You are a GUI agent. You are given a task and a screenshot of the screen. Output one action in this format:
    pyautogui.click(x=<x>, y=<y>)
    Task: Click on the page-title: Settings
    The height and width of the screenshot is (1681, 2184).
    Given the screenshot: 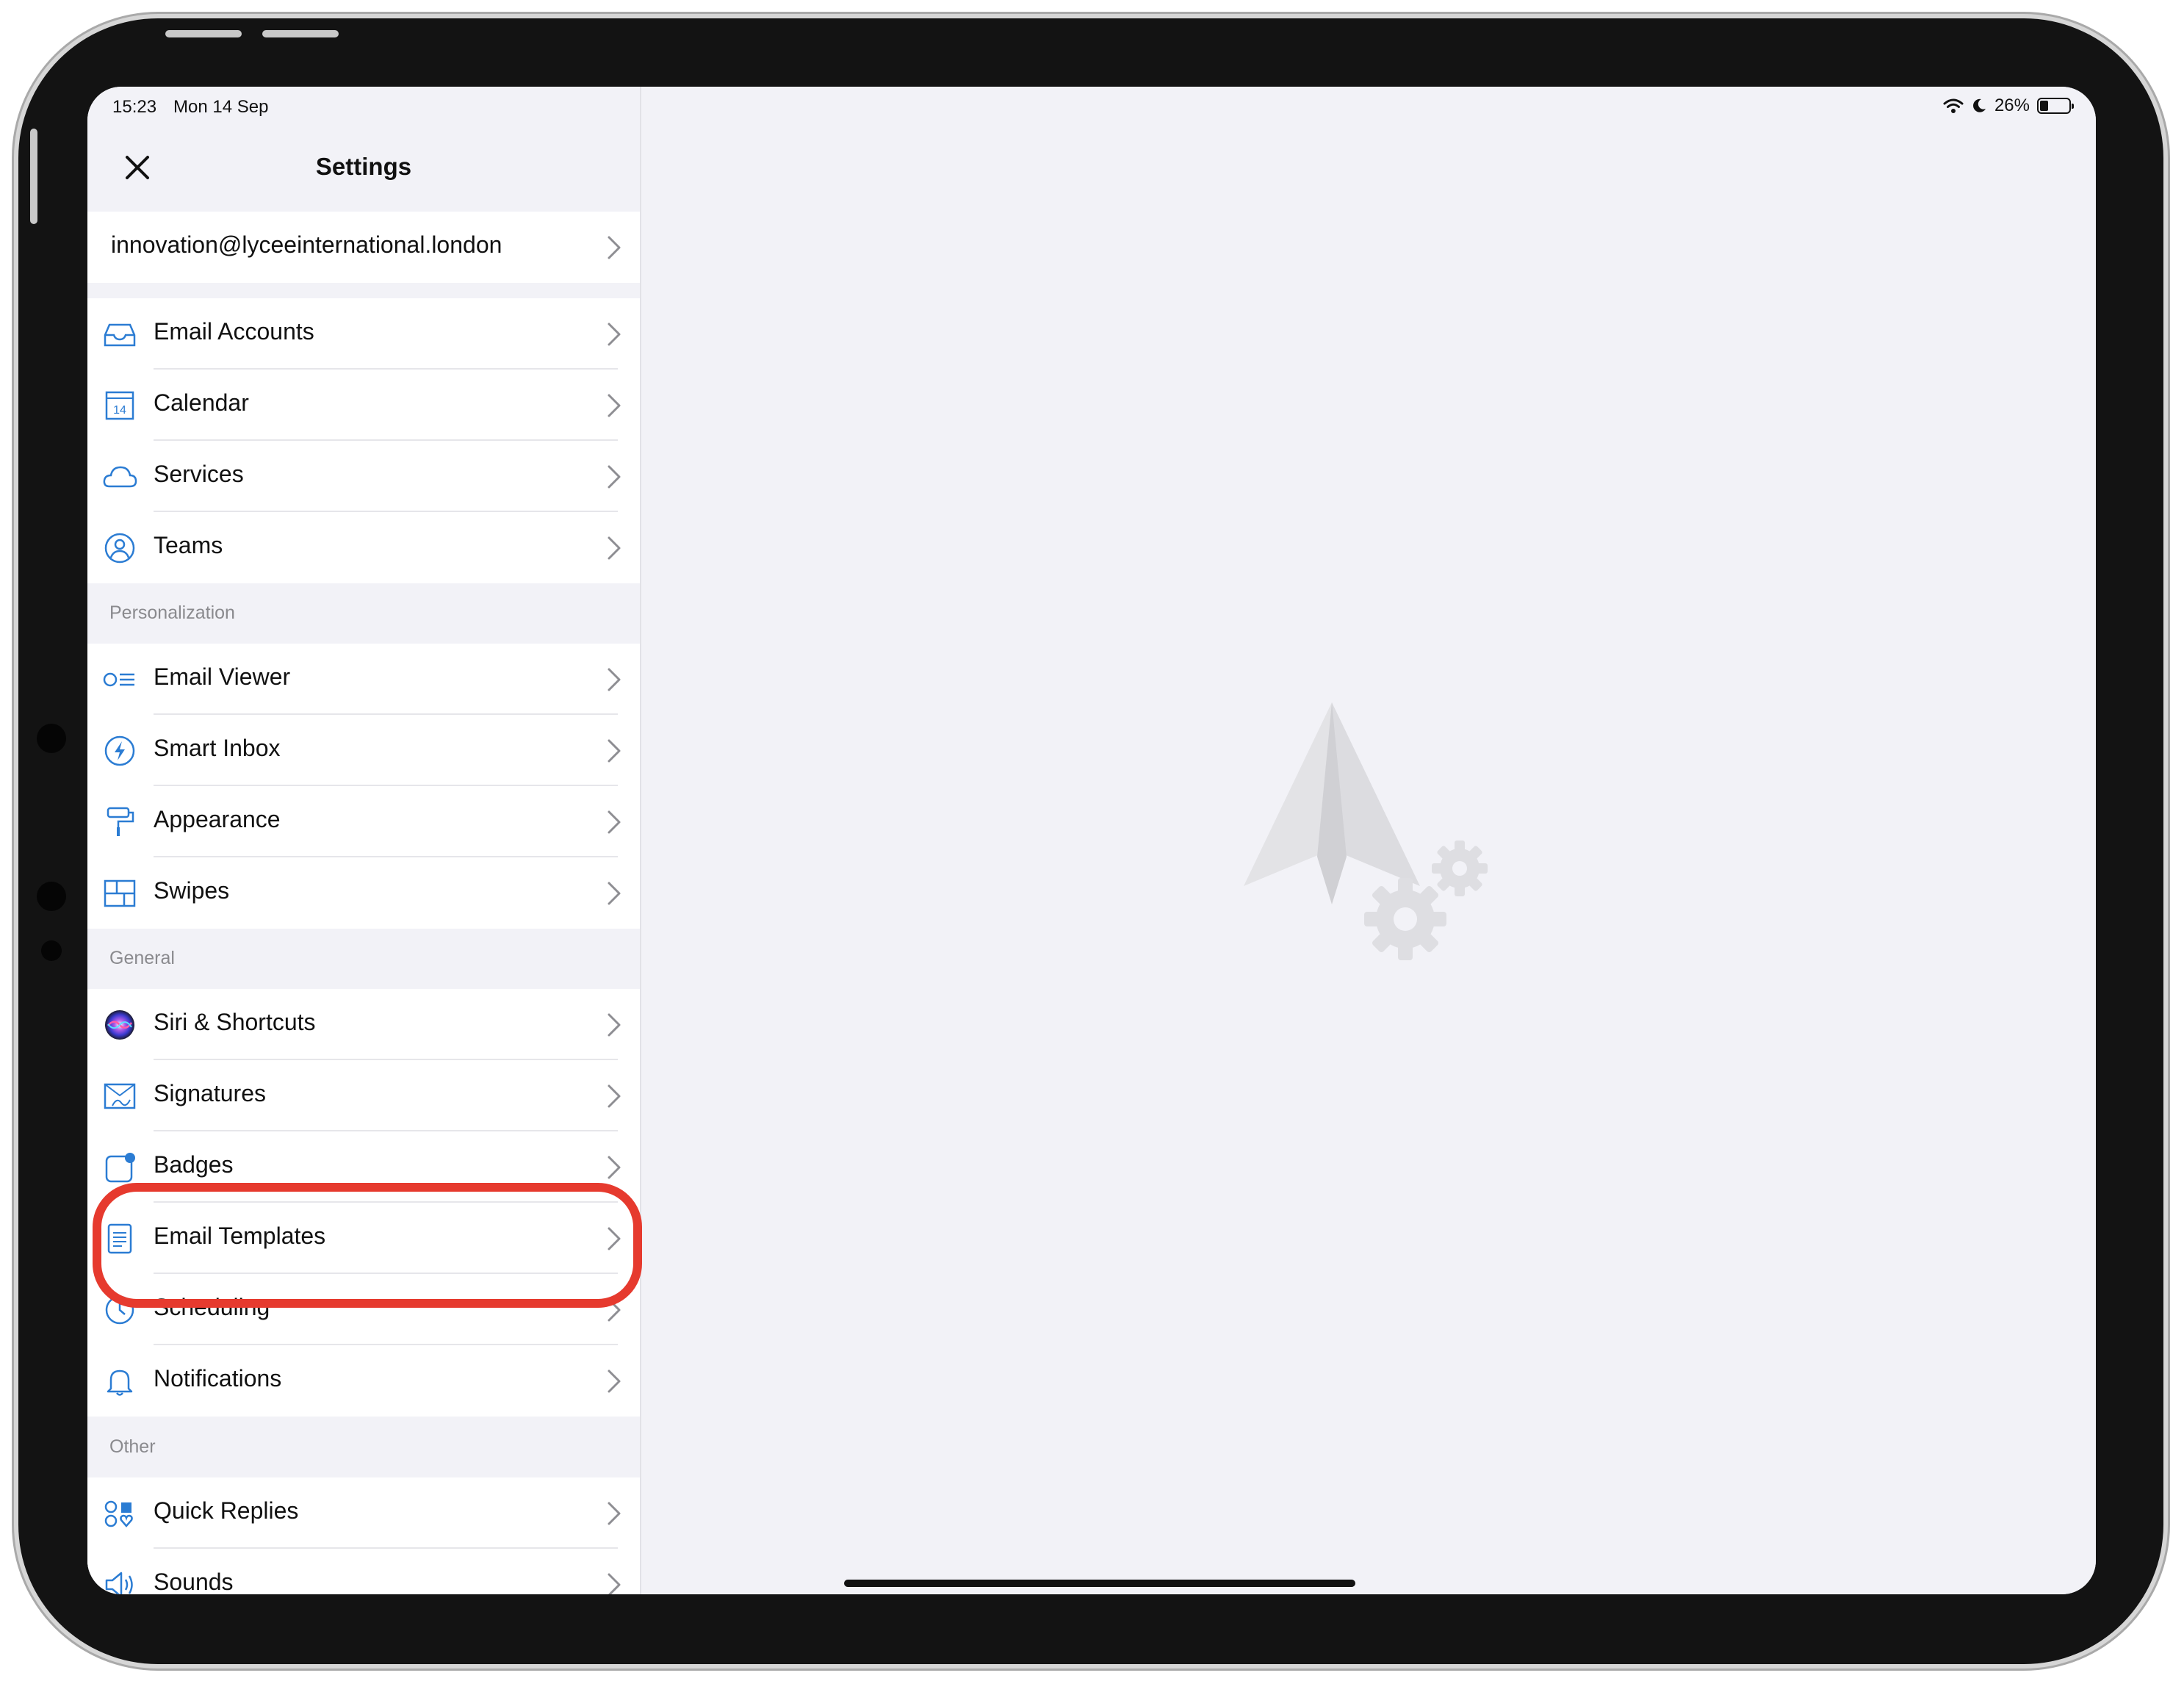 What is the action you would take?
    pyautogui.click(x=363, y=166)
    